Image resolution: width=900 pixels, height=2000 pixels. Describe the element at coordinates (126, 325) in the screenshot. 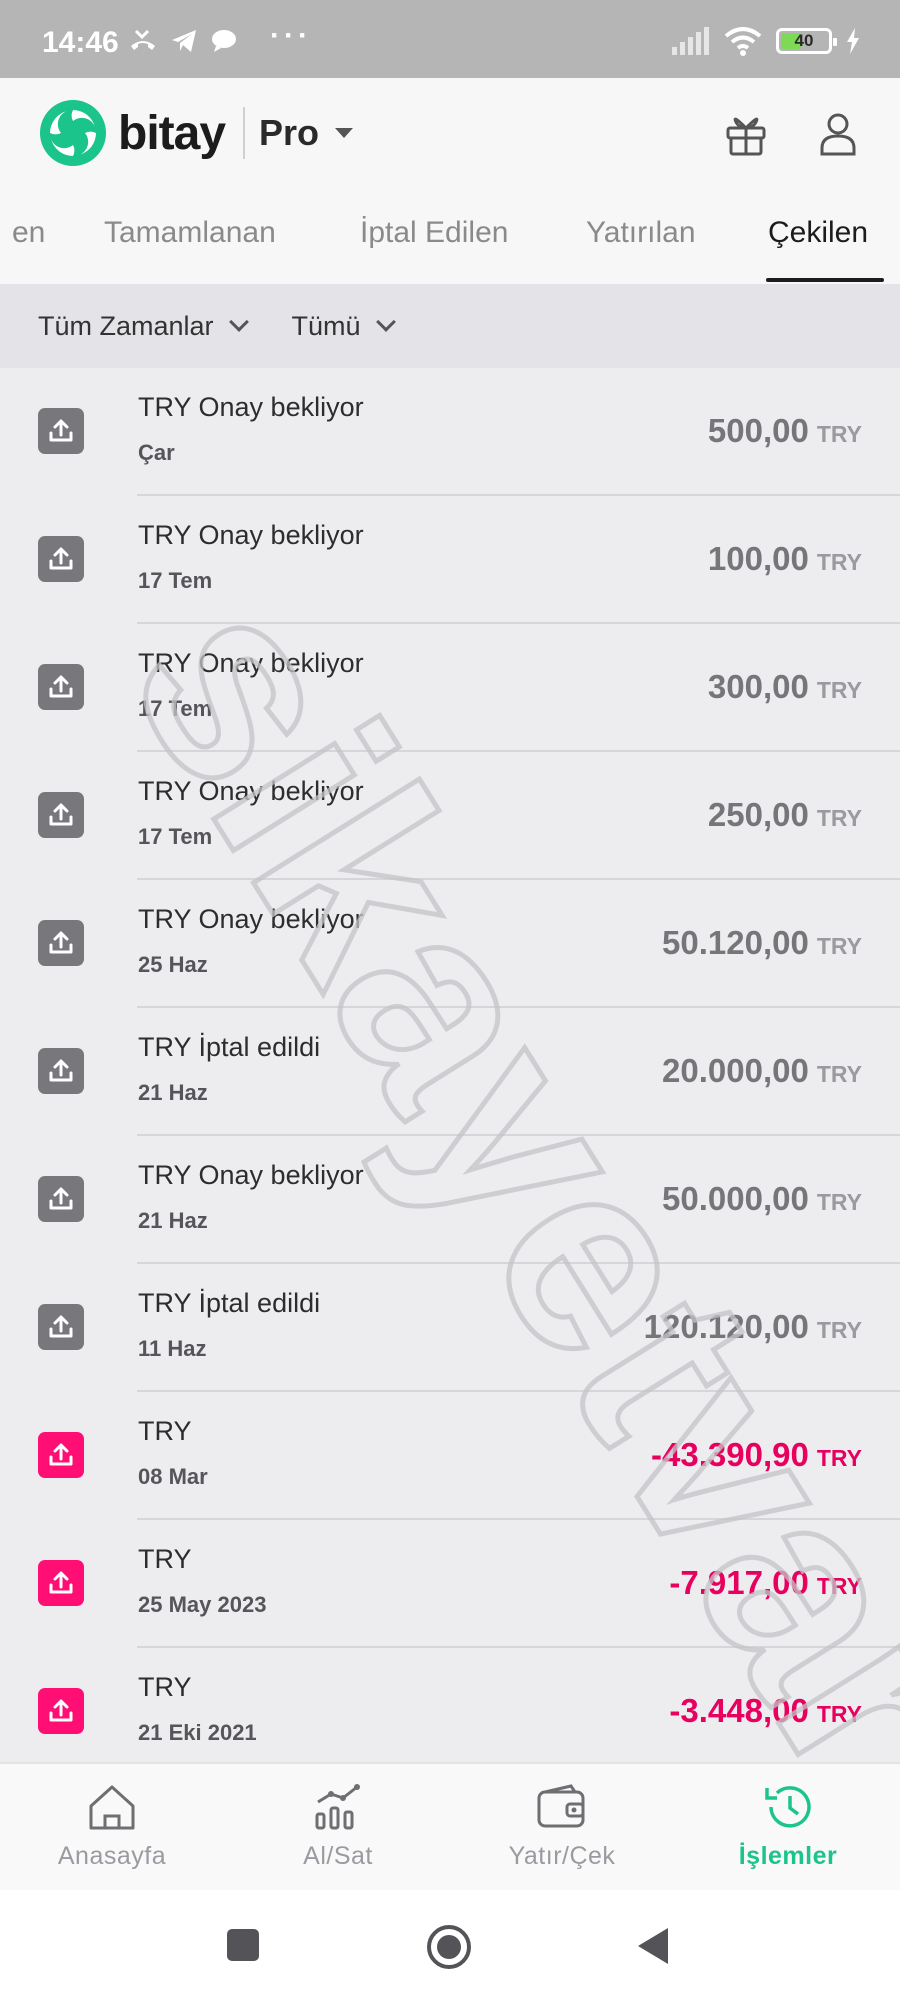

I see `time-filter-label: Tüm Zamanlar` at that location.